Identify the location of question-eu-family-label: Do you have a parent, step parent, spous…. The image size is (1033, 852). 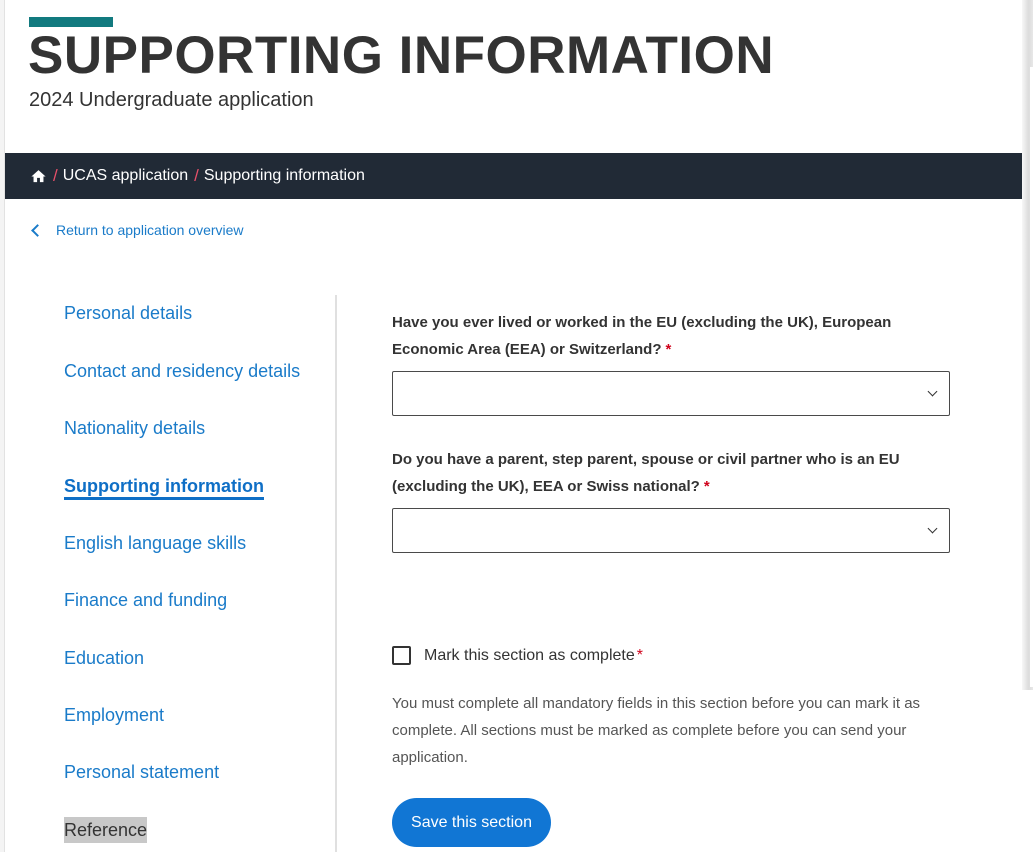
(672, 473).